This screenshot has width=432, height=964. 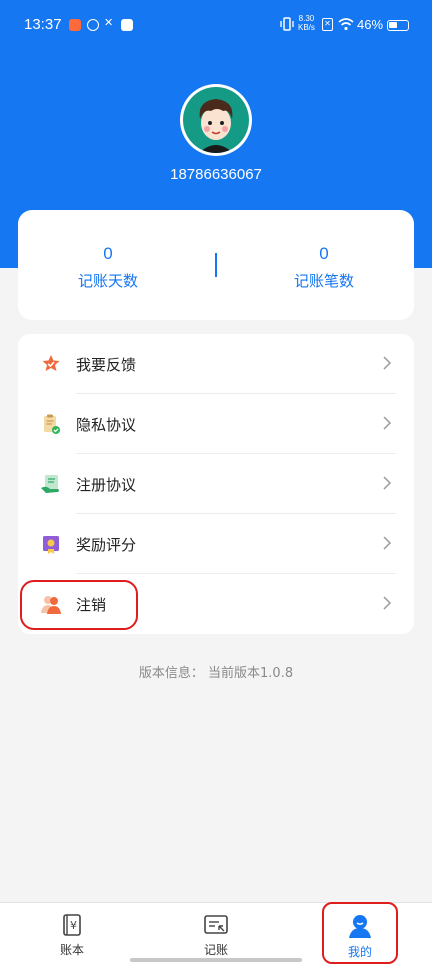 What do you see at coordinates (323, 281) in the screenshot?
I see `stat-entries-label: 记账笔数` at bounding box center [323, 281].